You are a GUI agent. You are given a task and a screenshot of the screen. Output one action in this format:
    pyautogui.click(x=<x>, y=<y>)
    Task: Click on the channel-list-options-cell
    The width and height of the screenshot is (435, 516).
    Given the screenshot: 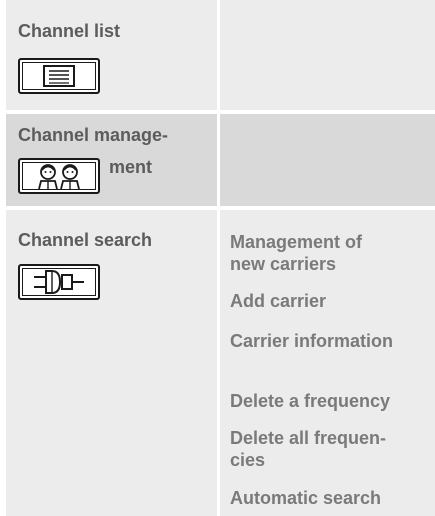 What is the action you would take?
    pyautogui.click(x=327, y=55)
    